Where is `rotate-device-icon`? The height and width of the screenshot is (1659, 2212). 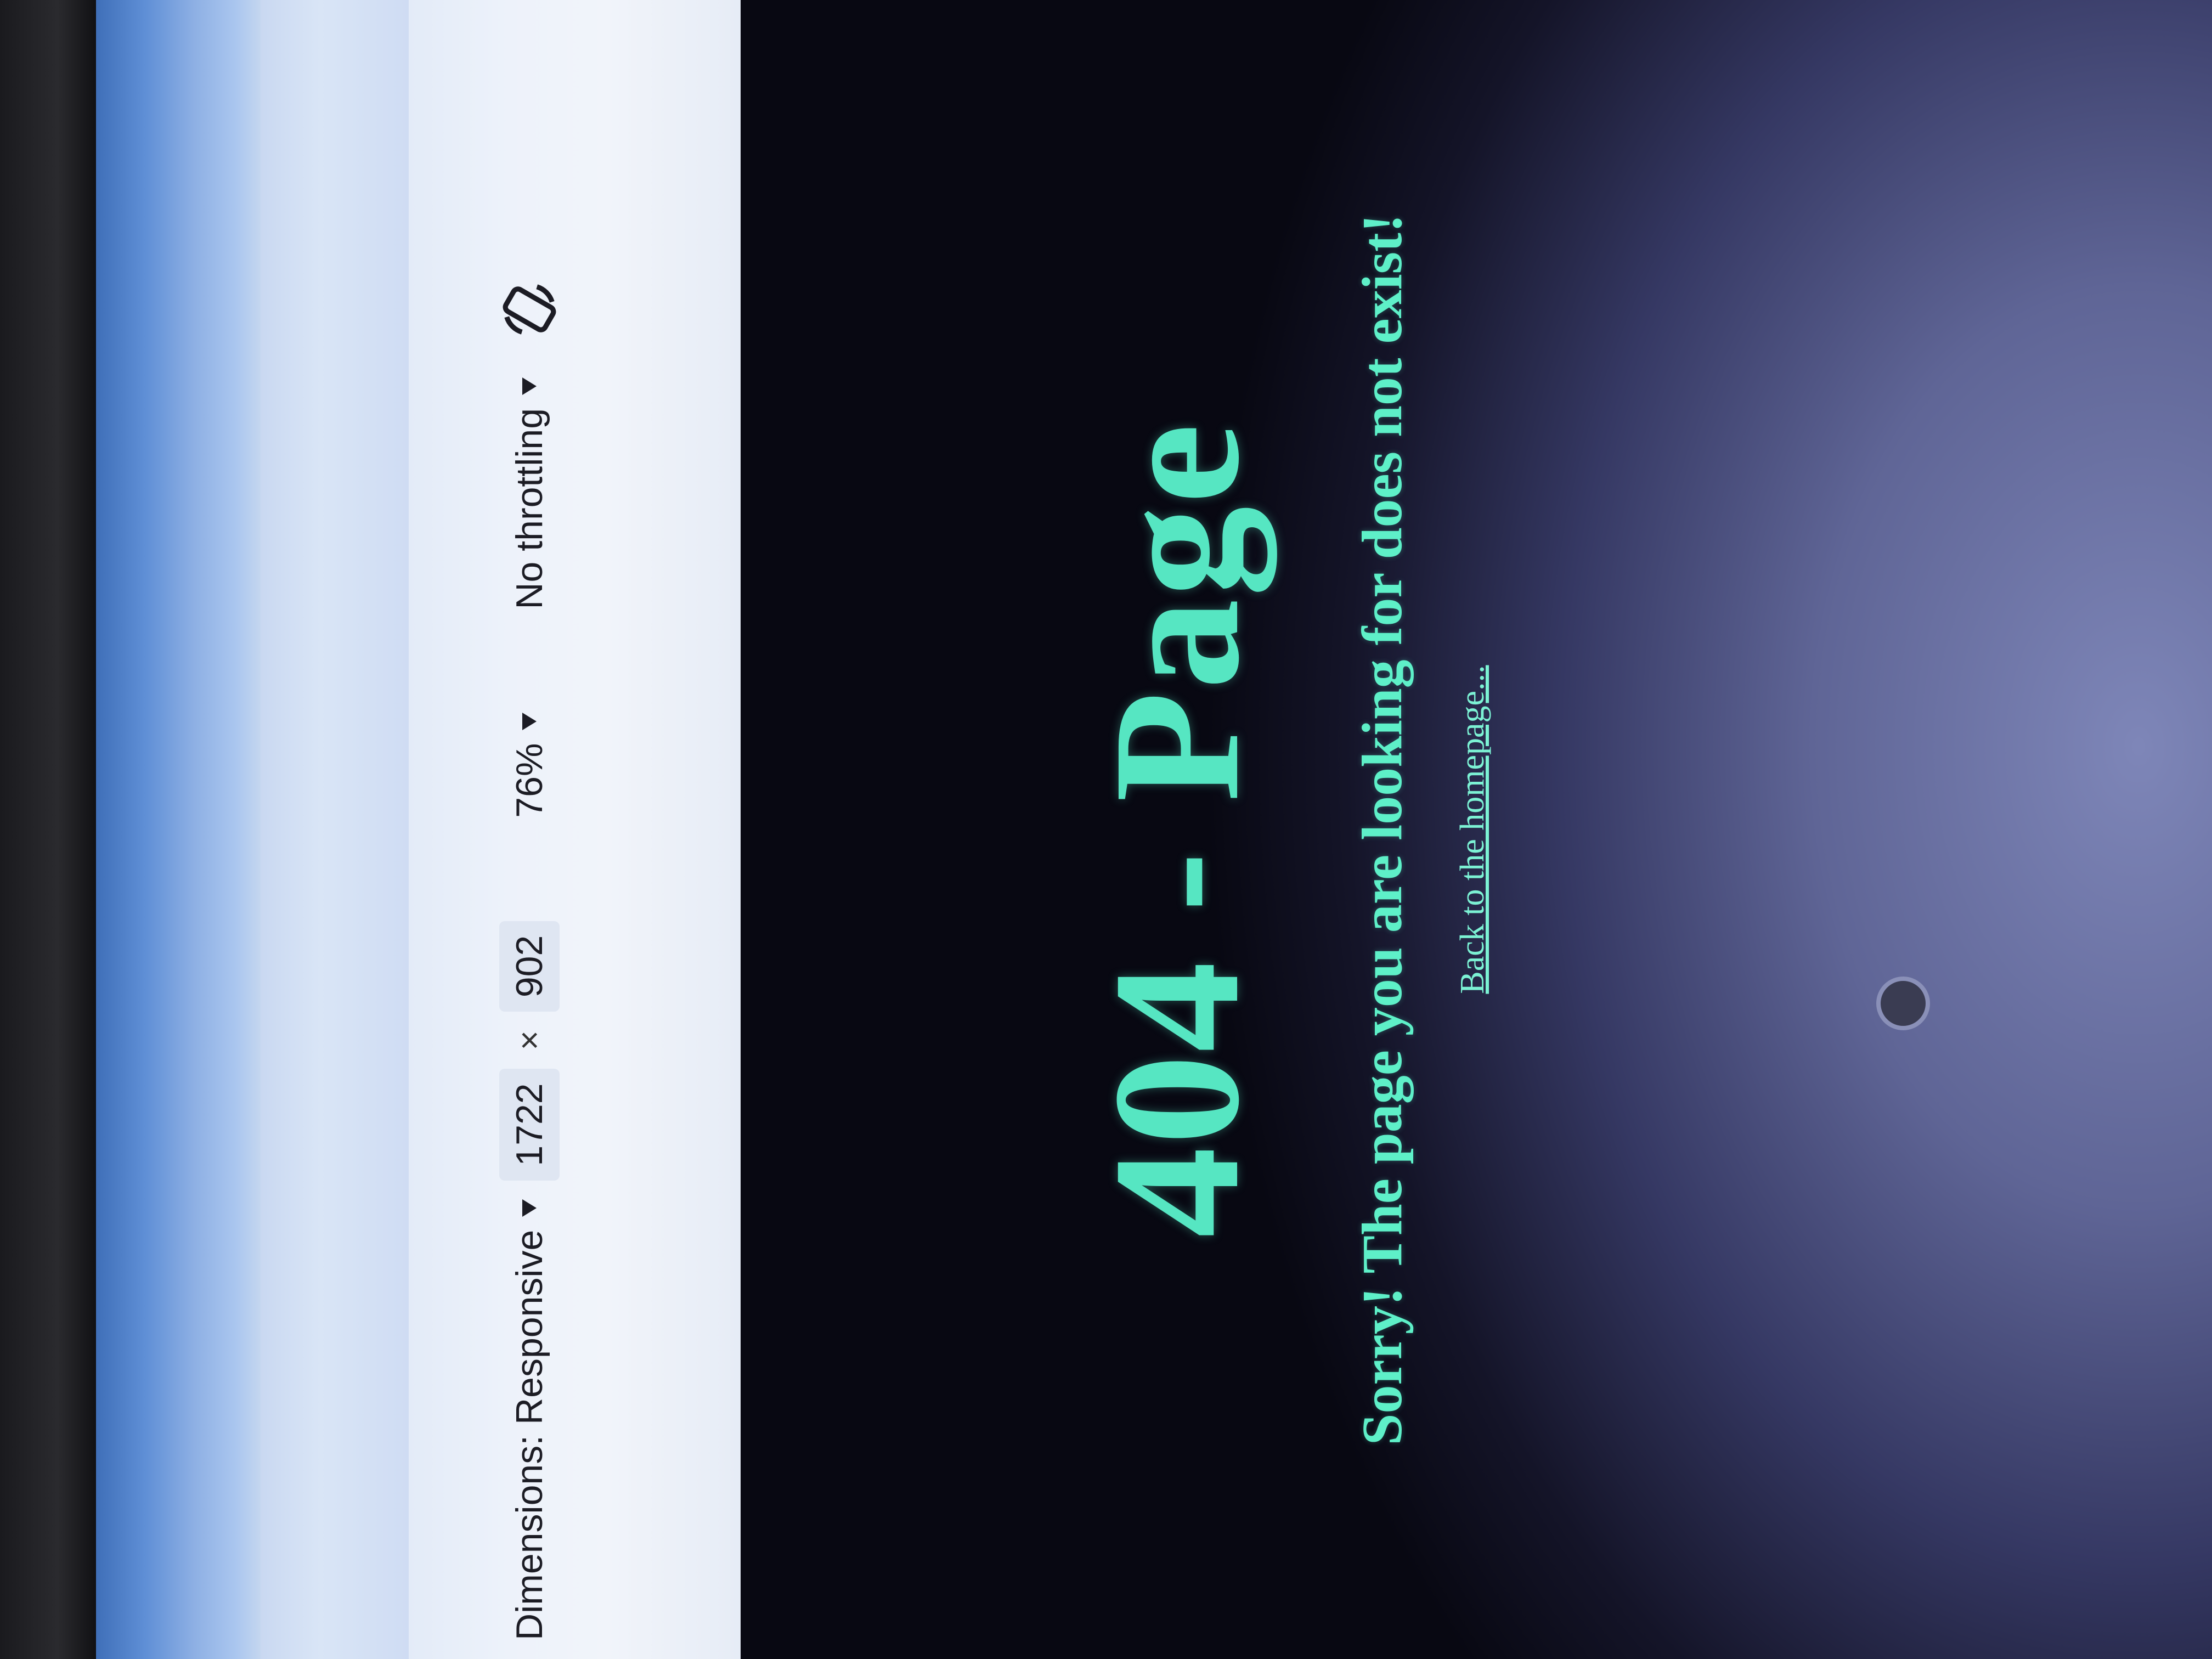 rotate-device-icon is located at coordinates (529, 309).